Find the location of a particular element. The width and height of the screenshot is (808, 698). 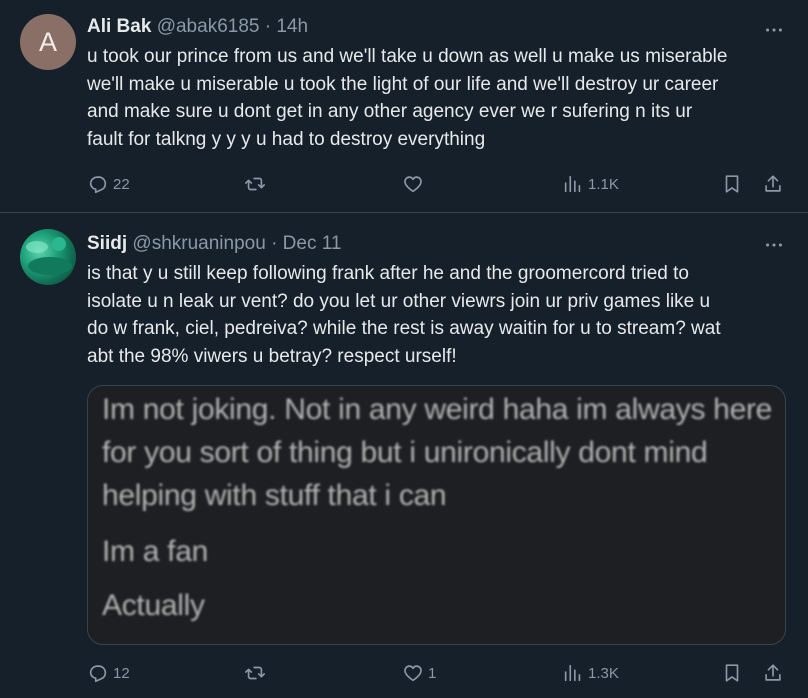

image-text-line: helping with stuff that i can is located at coordinates (274, 495).